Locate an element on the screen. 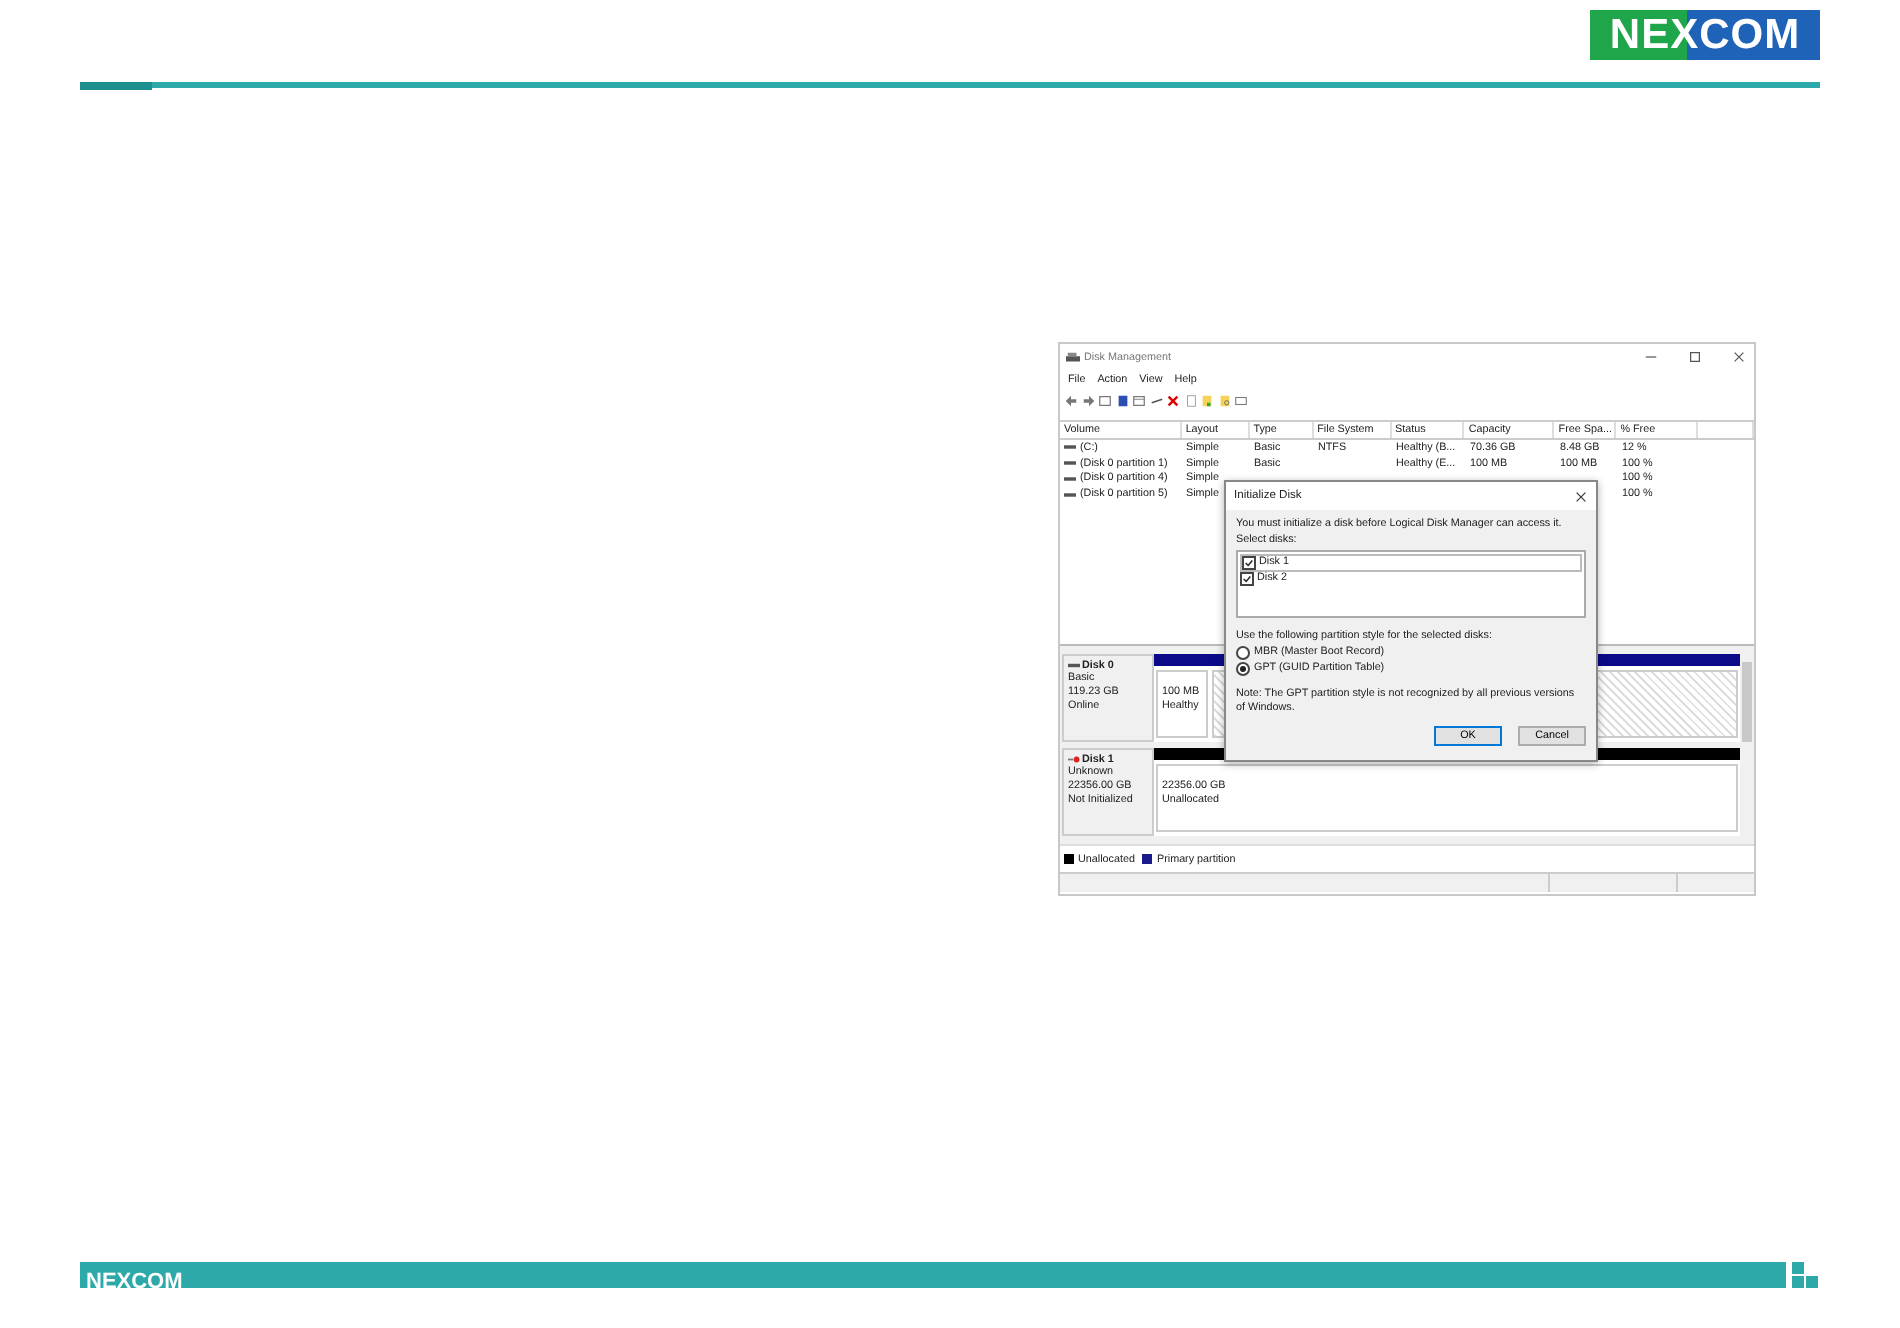 This screenshot has height=1328, width=1900. list-icon is located at coordinates (1139, 401).